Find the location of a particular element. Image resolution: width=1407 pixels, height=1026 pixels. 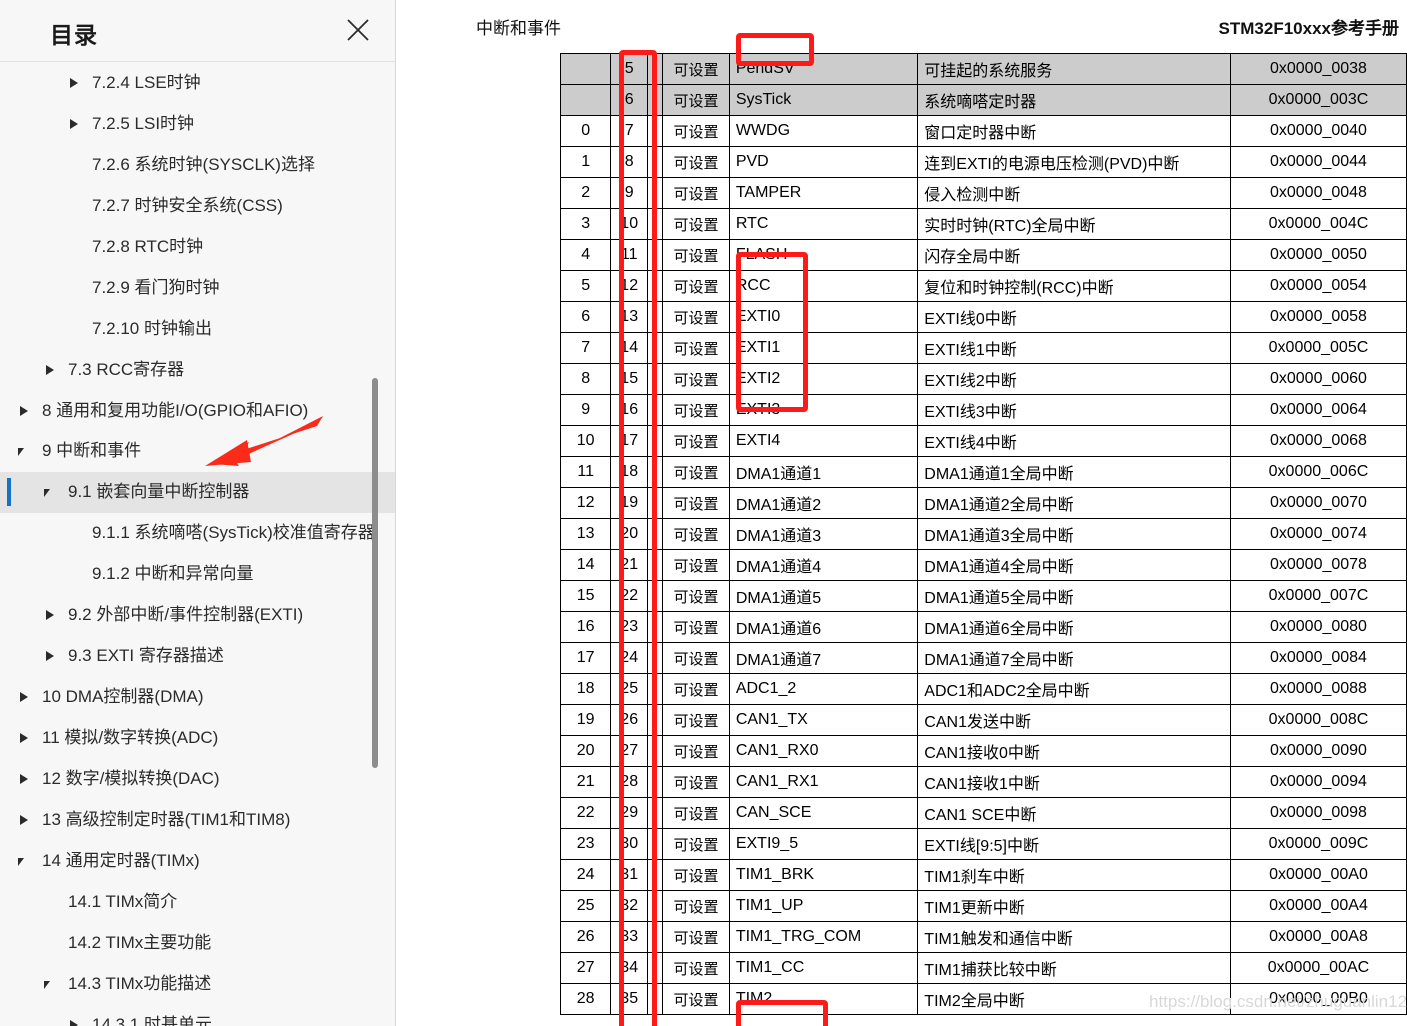

cell-priority: 13 is located at coordinates (585, 534).